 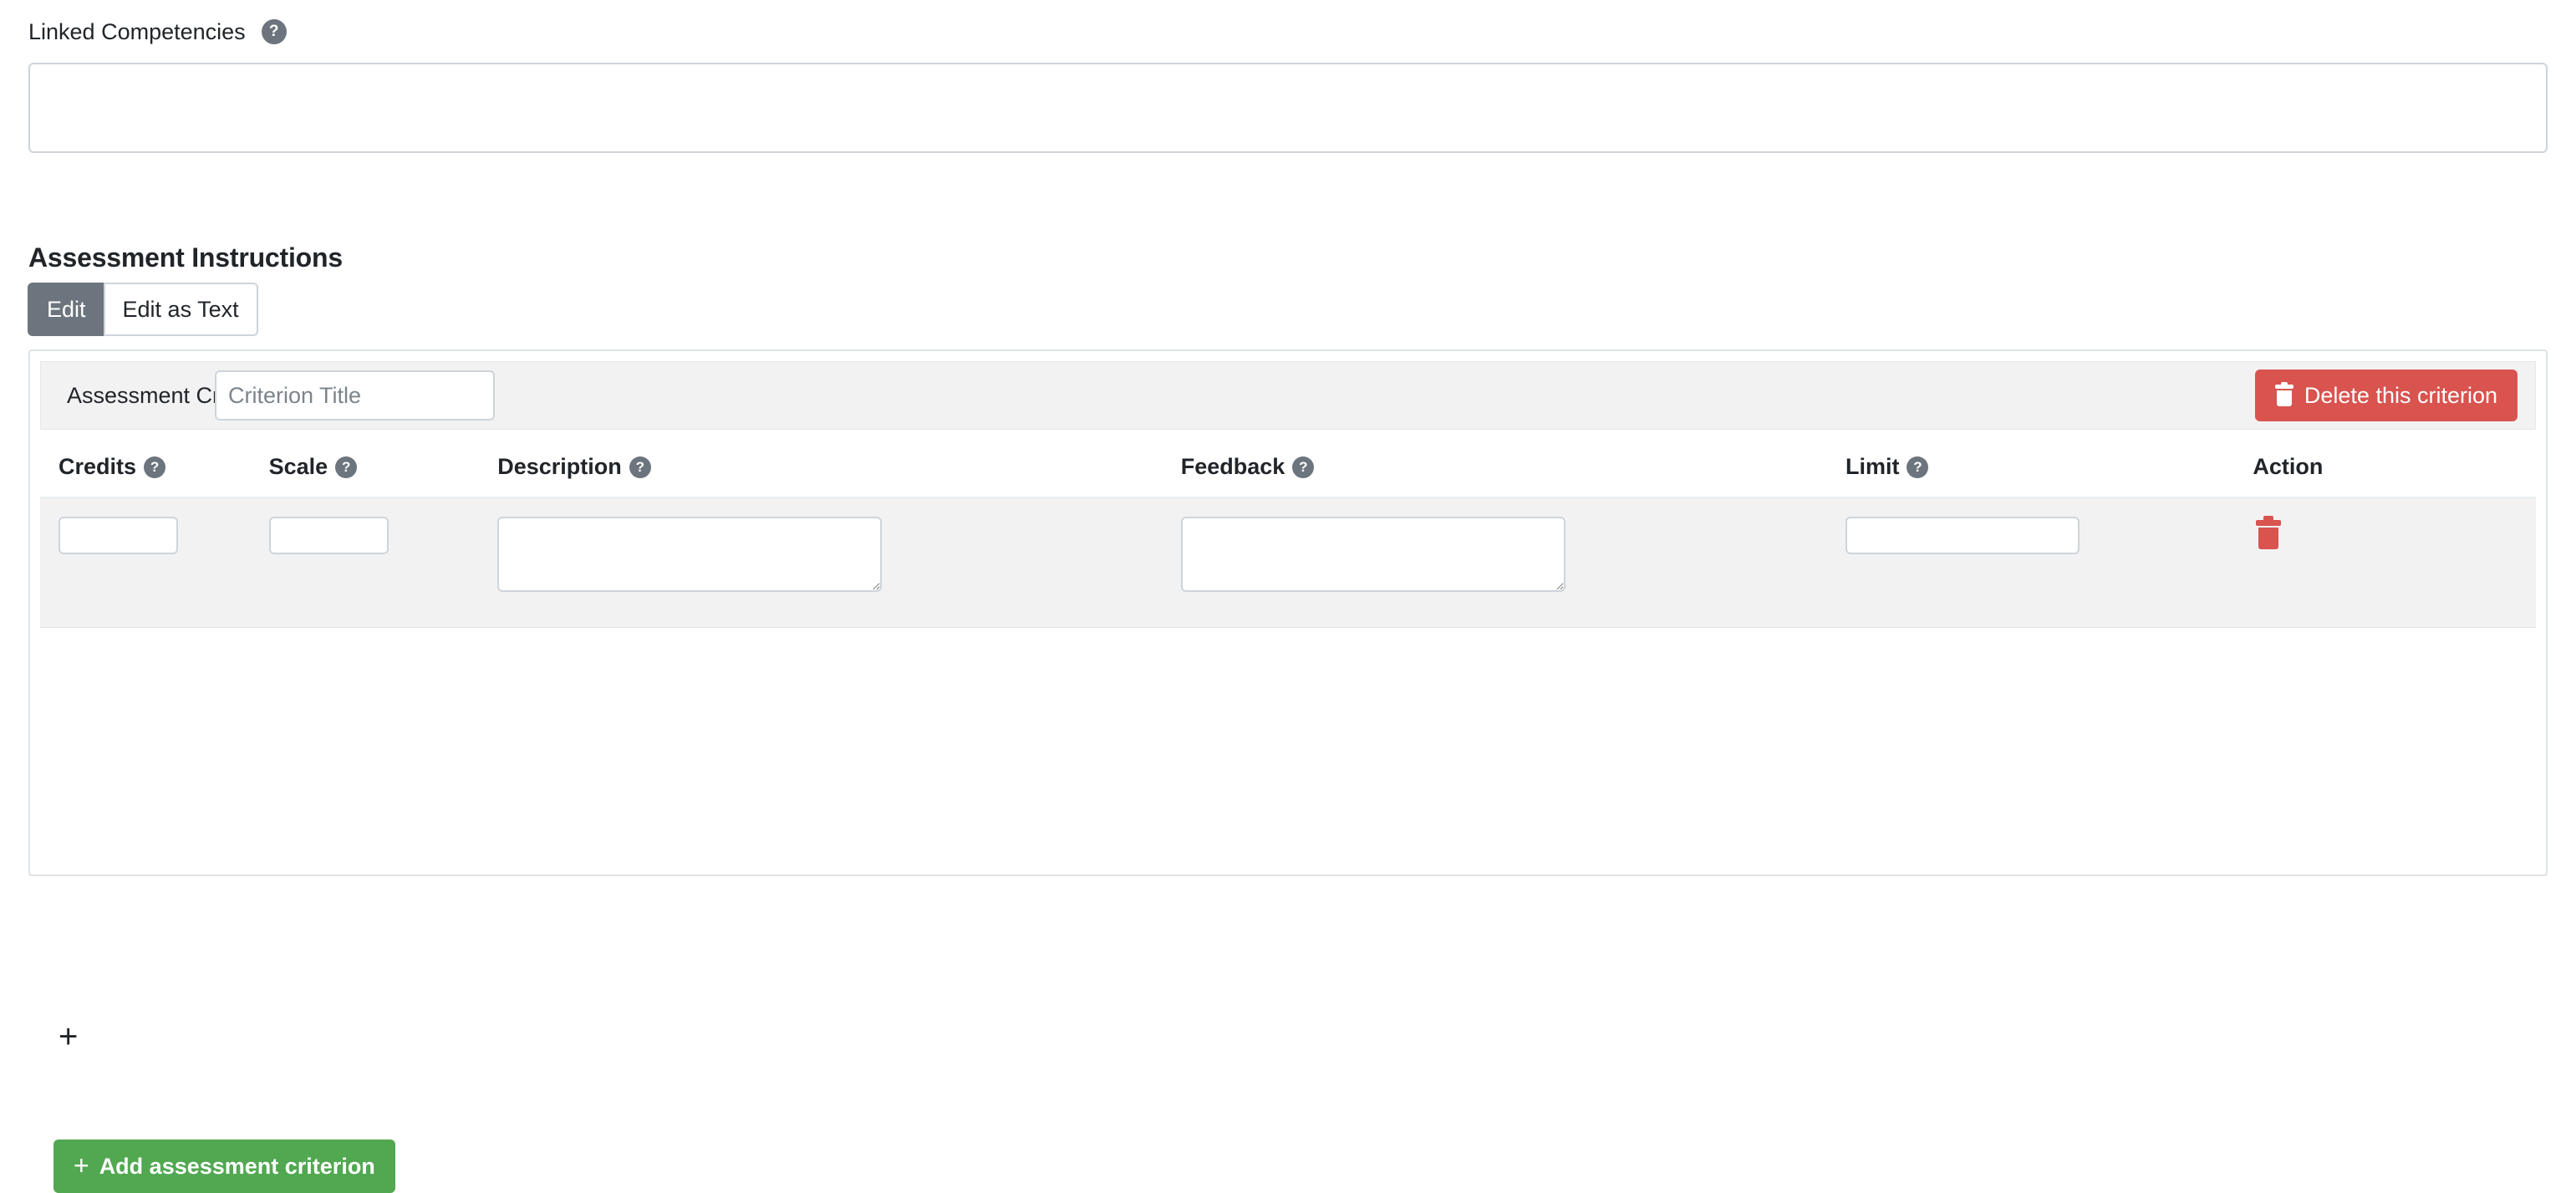 I want to click on criterion-title-input, so click(x=355, y=395).